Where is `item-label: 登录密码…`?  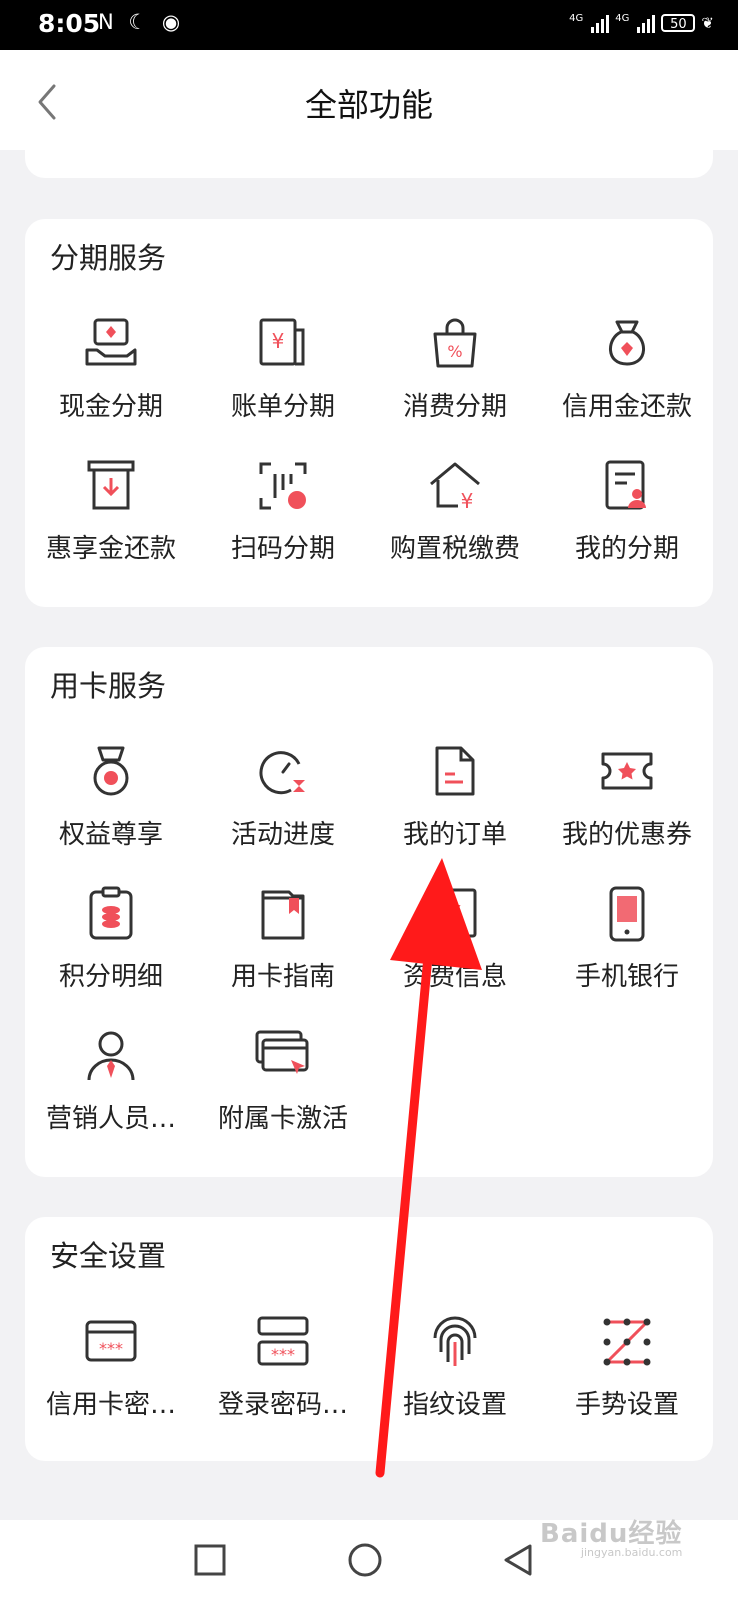
item-label: 登录密码… is located at coordinates (282, 1405).